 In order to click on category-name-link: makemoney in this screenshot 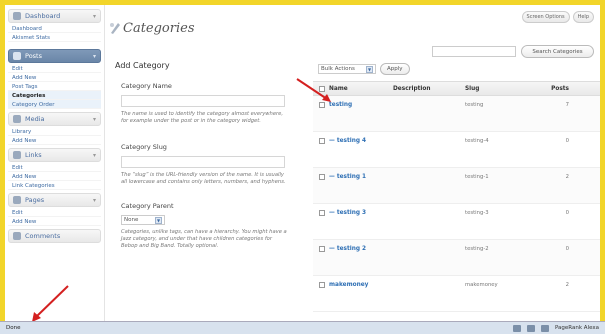, I will do `click(348, 285)`.